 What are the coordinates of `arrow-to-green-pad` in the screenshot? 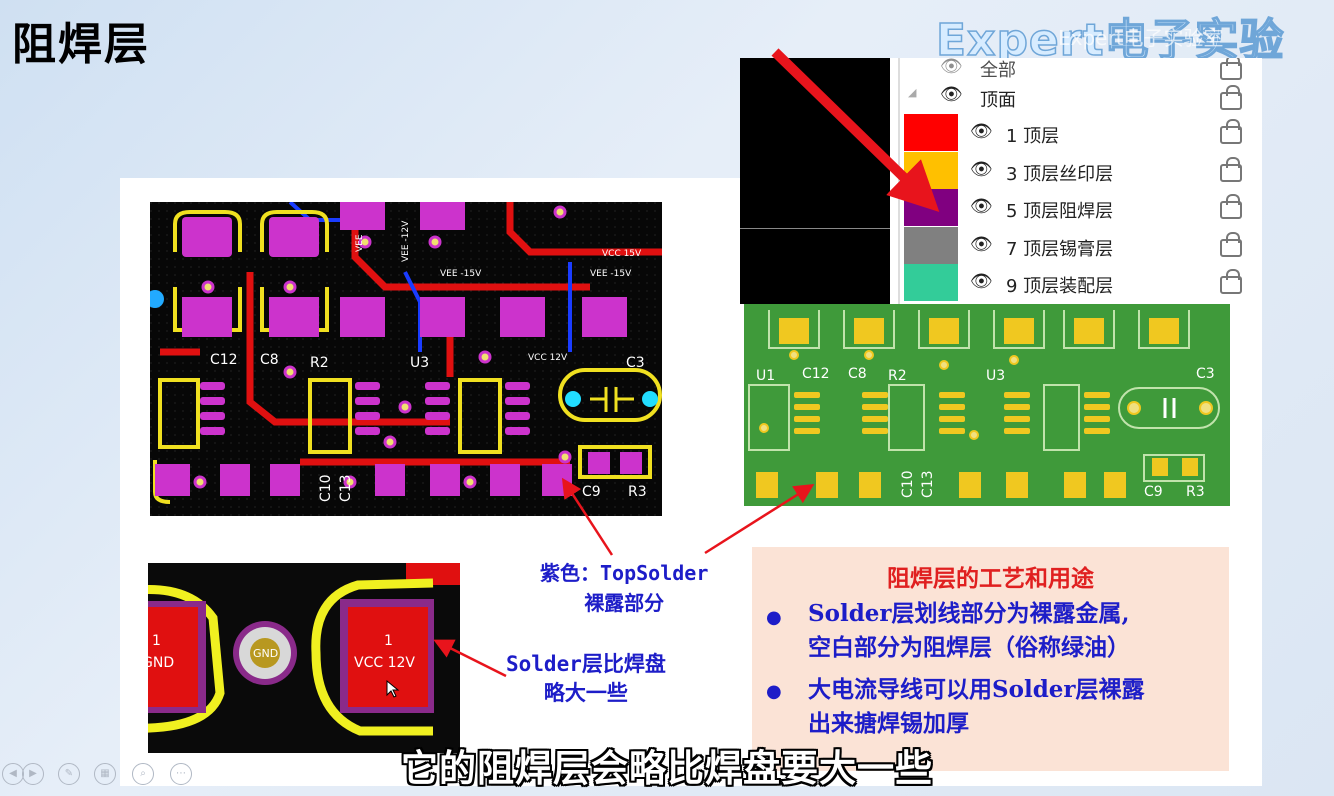 It's located at (759, 519).